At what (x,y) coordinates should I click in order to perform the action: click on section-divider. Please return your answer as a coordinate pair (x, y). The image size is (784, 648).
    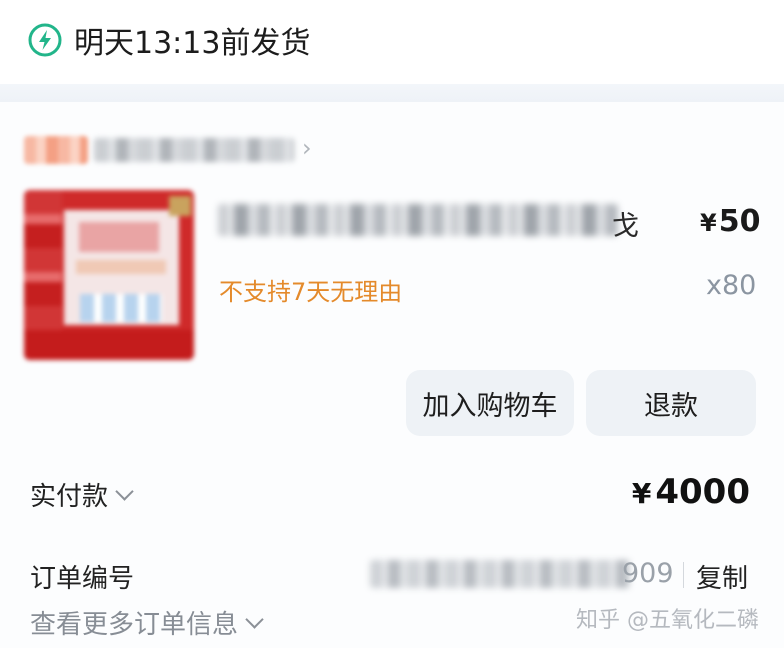
    Looking at the image, I should click on (392, 93).